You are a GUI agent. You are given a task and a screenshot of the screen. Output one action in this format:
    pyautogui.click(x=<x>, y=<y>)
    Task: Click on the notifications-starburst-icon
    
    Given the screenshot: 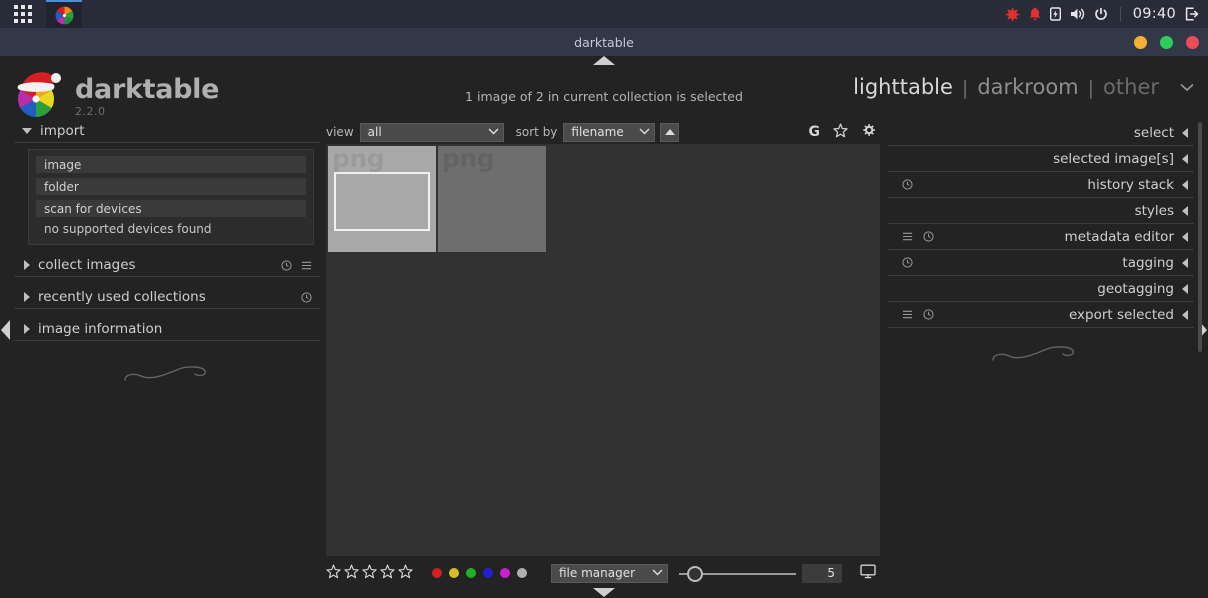 What is the action you would take?
    pyautogui.click(x=1012, y=14)
    